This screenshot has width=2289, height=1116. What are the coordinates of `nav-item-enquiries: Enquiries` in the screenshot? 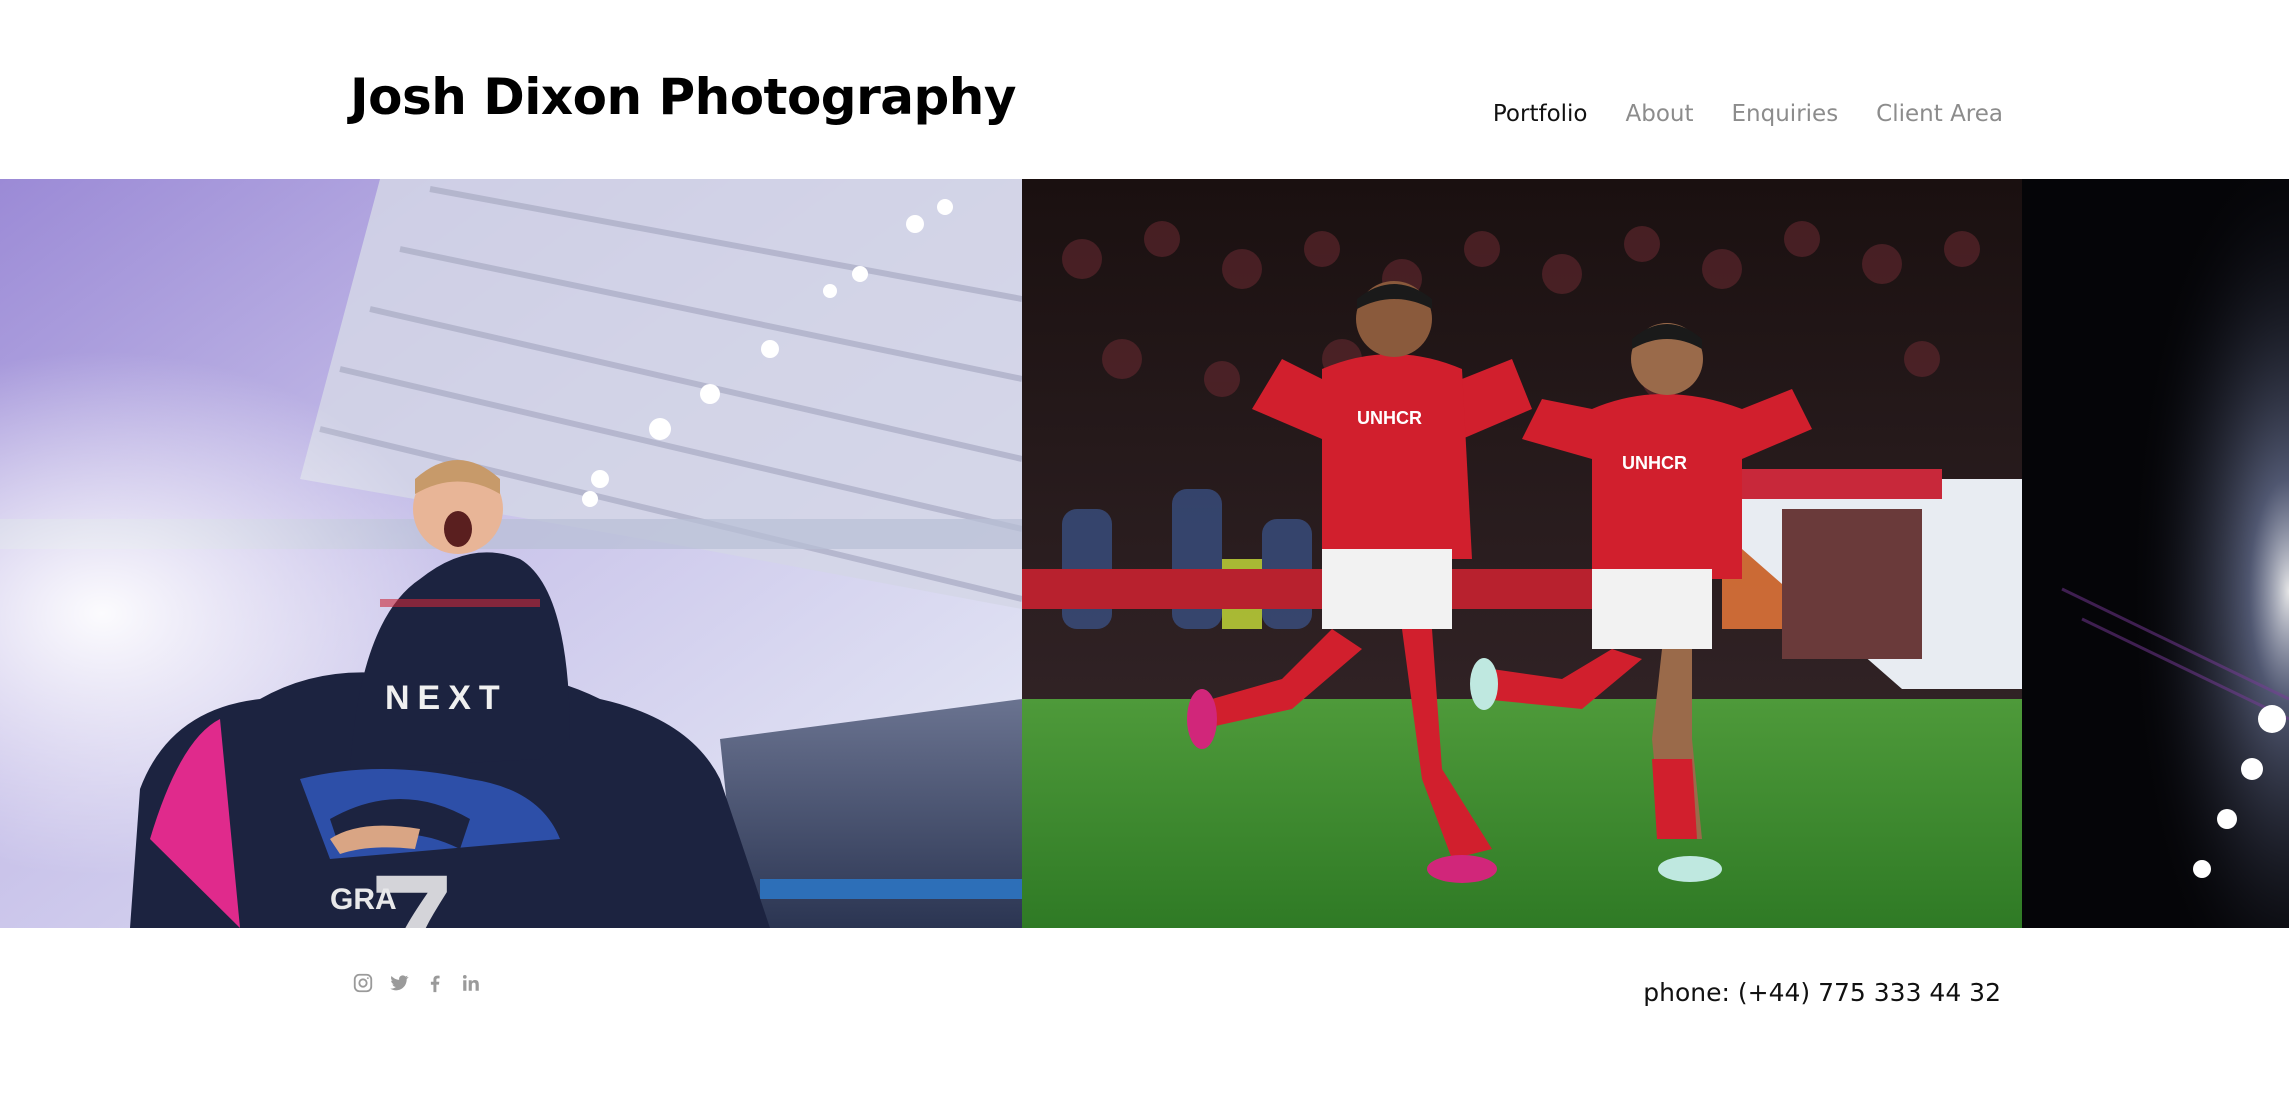 It's located at (1785, 114).